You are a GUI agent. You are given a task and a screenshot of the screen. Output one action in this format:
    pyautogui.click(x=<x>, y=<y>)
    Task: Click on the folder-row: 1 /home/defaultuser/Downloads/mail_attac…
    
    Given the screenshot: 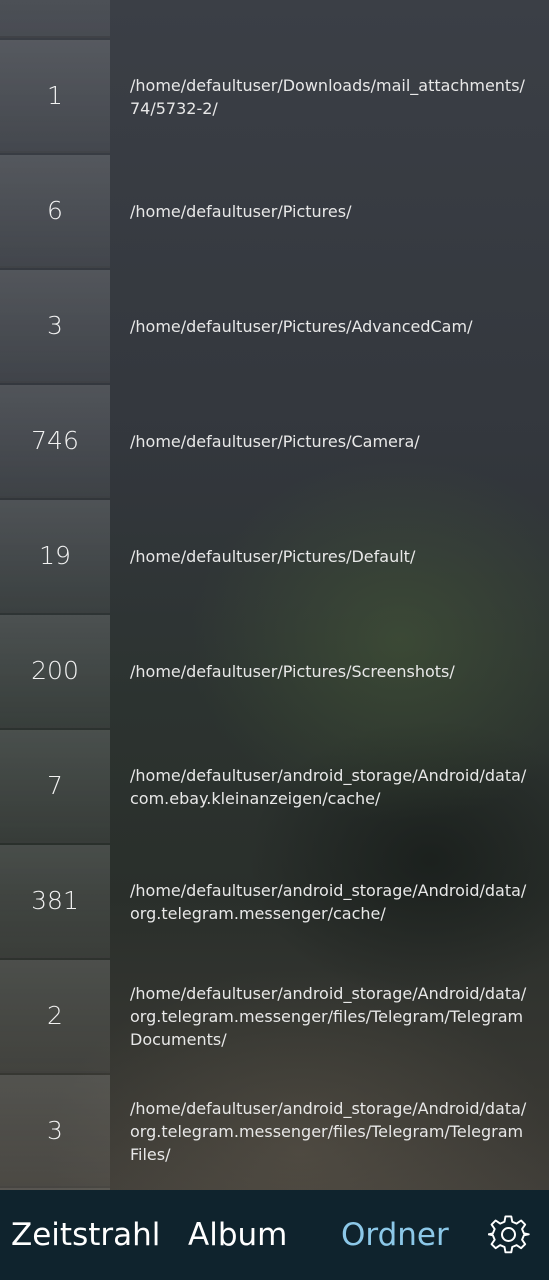 What is the action you would take?
    pyautogui.click(x=274, y=96)
    